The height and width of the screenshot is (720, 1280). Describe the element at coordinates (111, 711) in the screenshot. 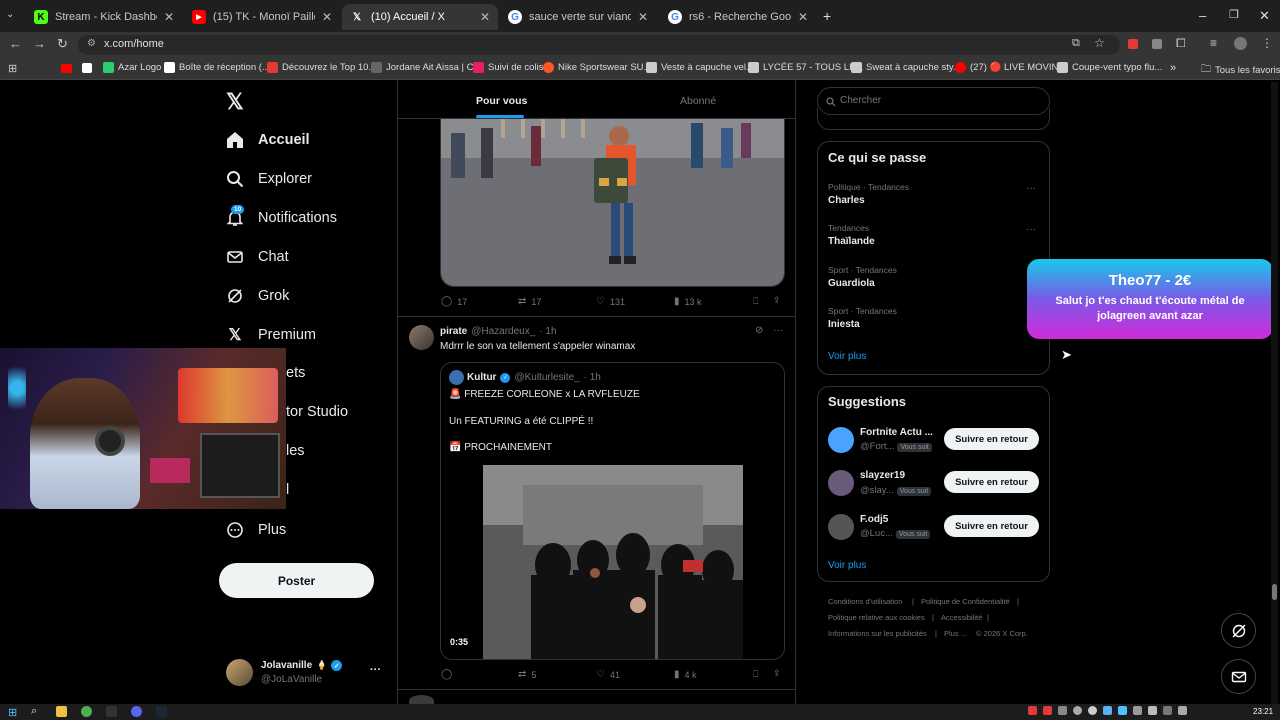

I see `taskbar-app-icon` at that location.